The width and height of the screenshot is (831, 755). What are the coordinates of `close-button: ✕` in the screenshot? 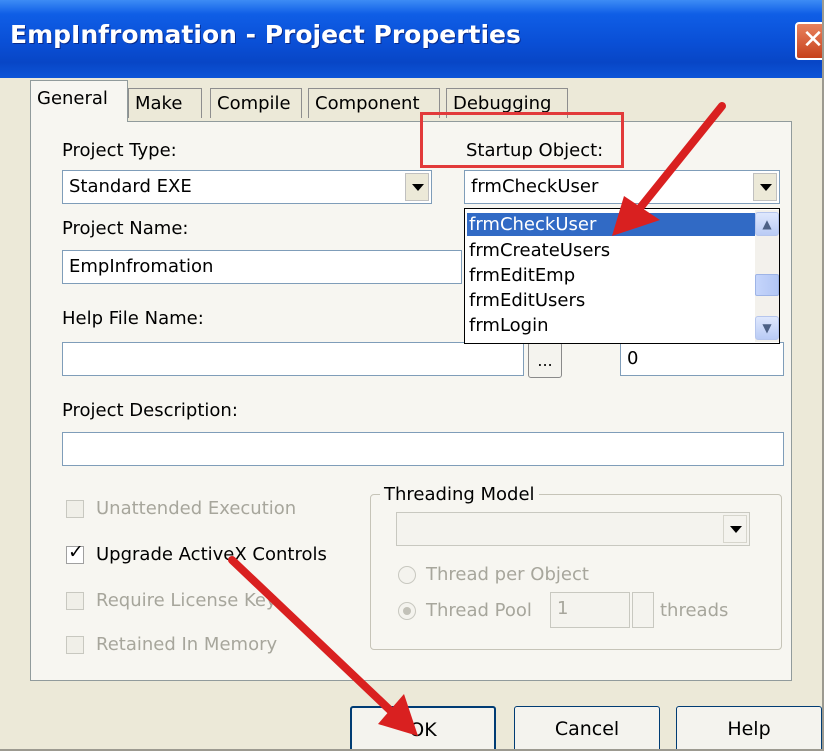 It's located at (808, 41).